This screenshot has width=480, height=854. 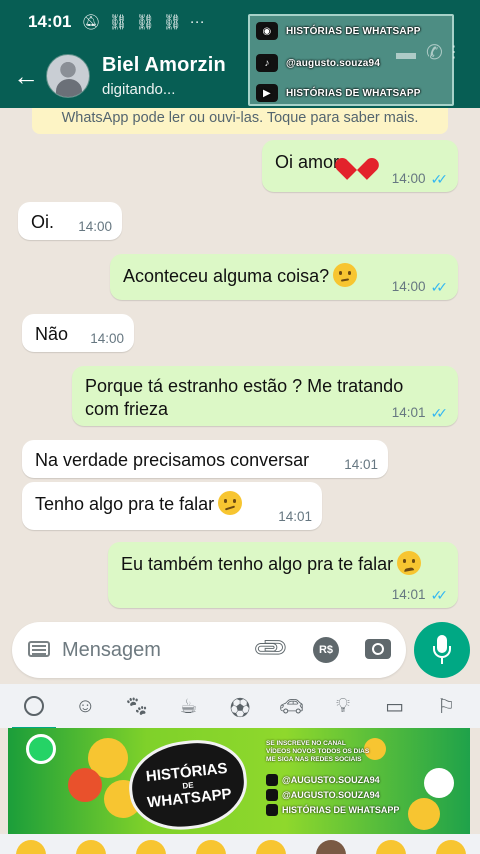 I want to click on message-text: Não, so click(x=52, y=334).